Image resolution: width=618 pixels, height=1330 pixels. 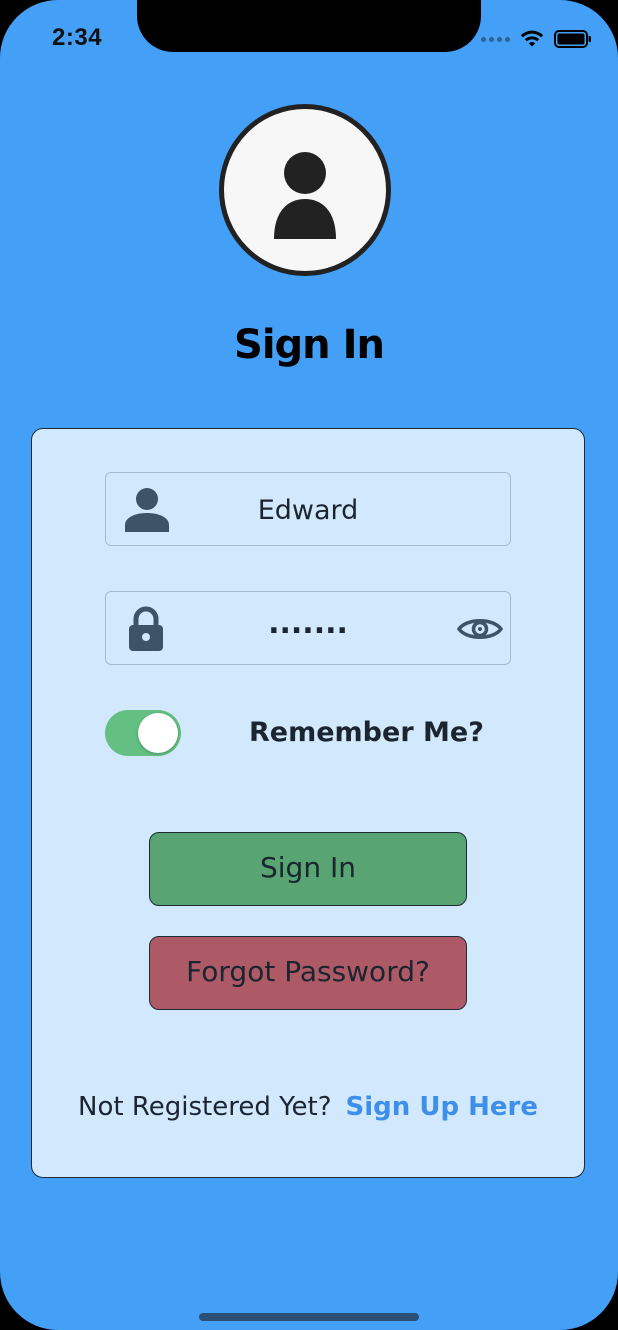 I want to click on sign-up-link: Sign Up Here, so click(x=442, y=1107).